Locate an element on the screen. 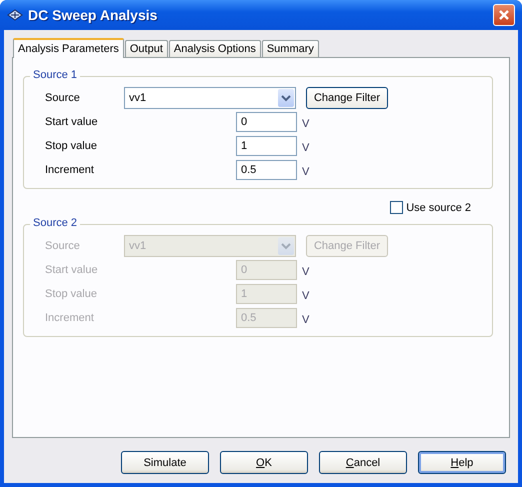  close-button is located at coordinates (504, 15).